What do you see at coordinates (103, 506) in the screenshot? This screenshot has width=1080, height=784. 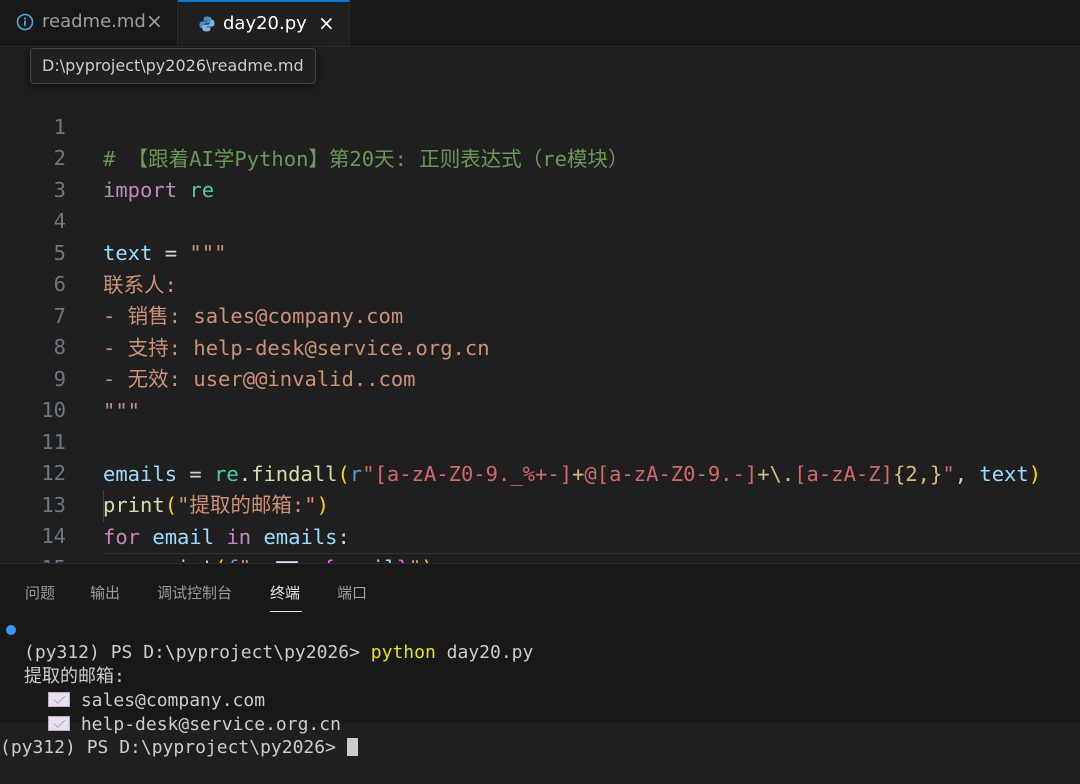 I see `indent-guide` at bounding box center [103, 506].